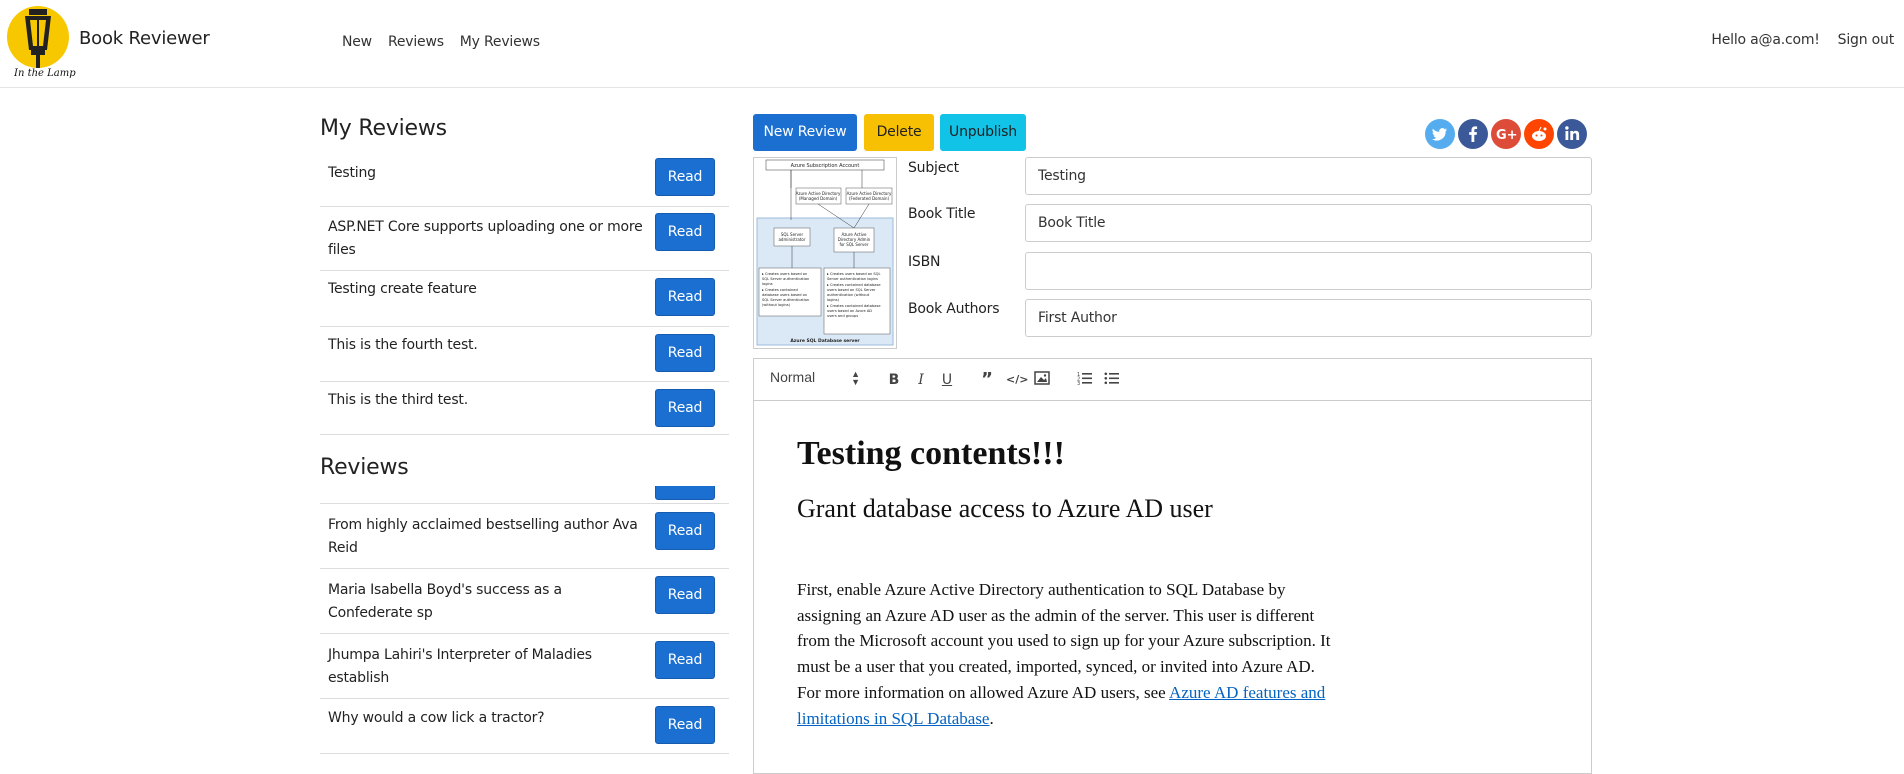  Describe the element at coordinates (848, 295) in the screenshot. I see `svg-text: authentication (without` at that location.